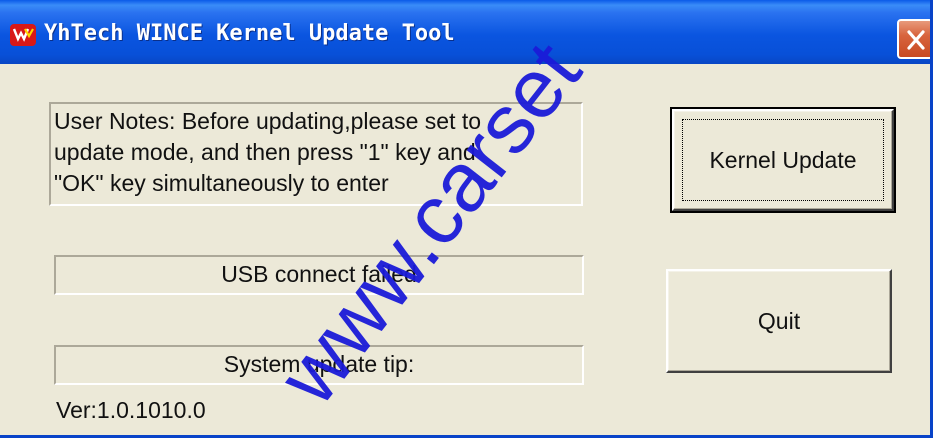  I want to click on kernel-update-label: Kernel Update, so click(783, 160).